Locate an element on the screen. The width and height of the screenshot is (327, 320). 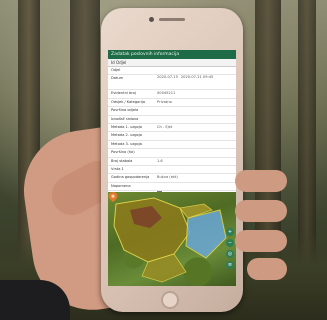
field-value: Bukva (ekt) is located at coordinates (167, 177).